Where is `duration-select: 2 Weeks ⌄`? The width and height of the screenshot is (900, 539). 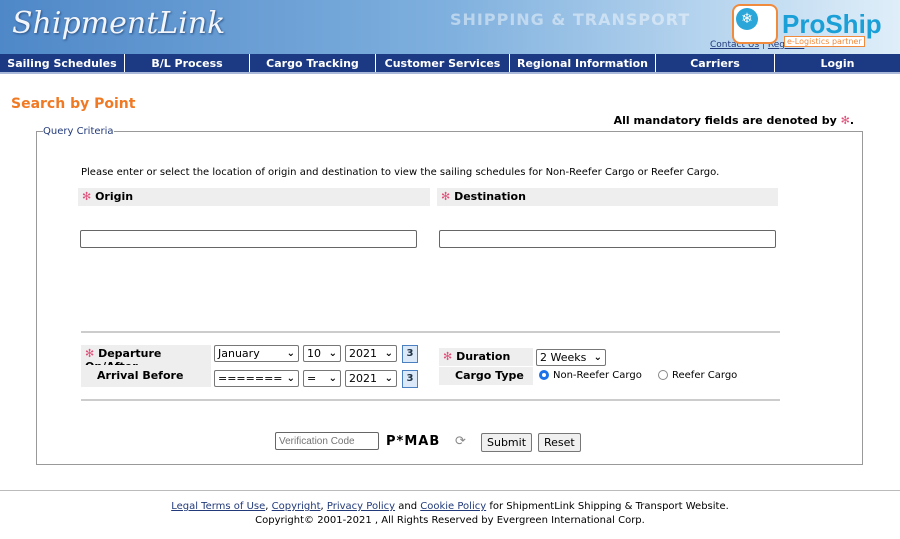 duration-select: 2 Weeks ⌄ is located at coordinates (571, 357).